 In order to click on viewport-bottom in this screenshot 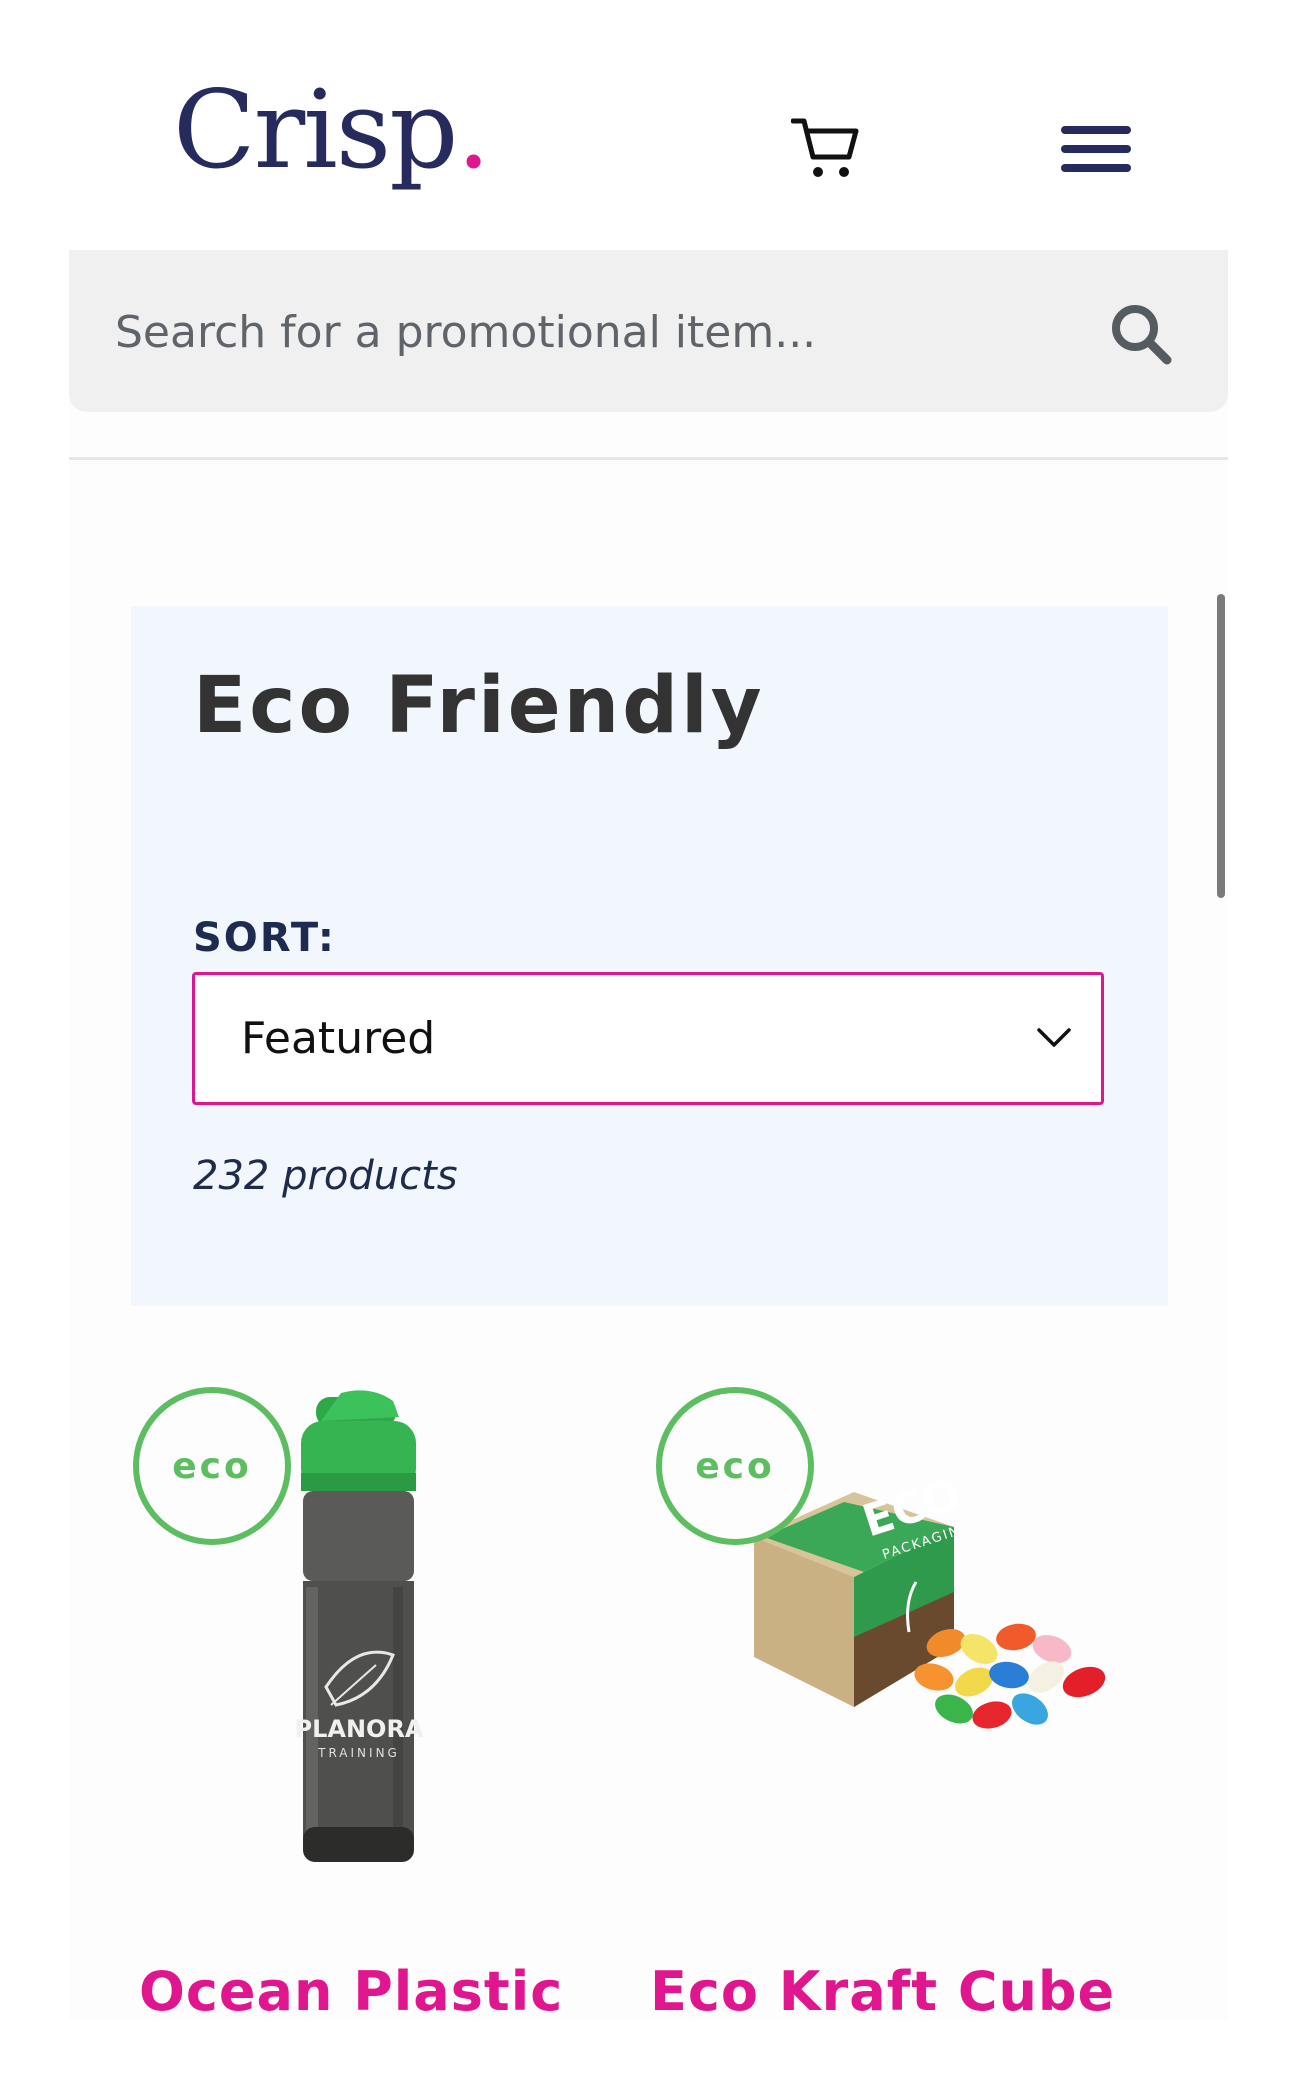, I will do `click(650, 2056)`.